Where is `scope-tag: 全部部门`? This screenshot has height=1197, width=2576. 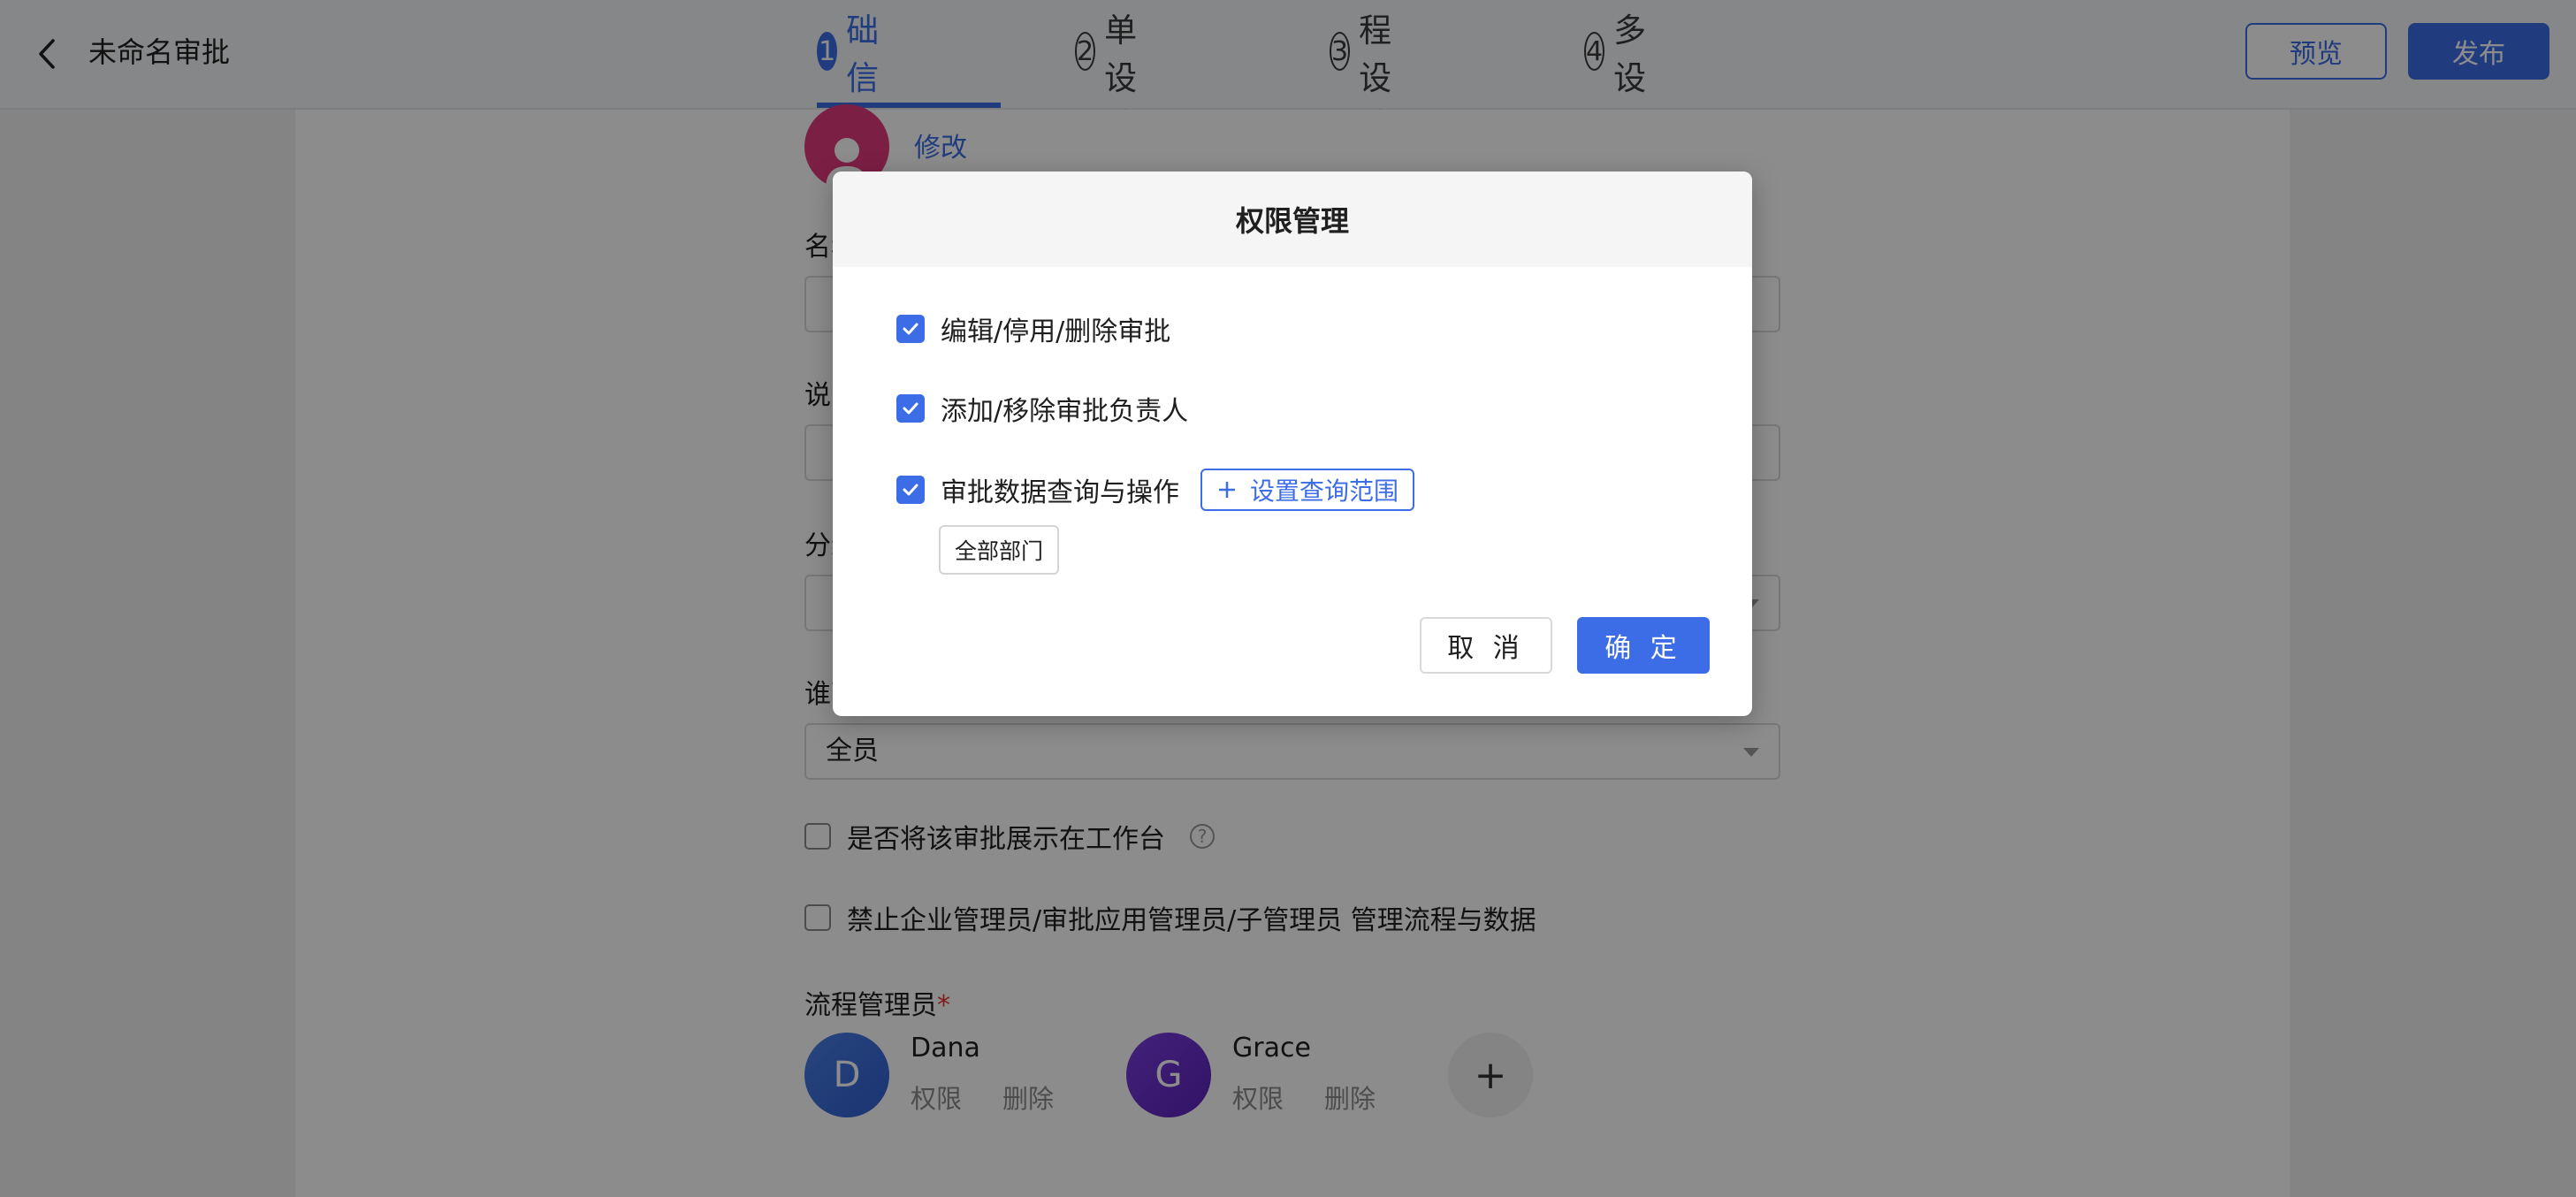
scope-tag: 全部部门 is located at coordinates (999, 550).